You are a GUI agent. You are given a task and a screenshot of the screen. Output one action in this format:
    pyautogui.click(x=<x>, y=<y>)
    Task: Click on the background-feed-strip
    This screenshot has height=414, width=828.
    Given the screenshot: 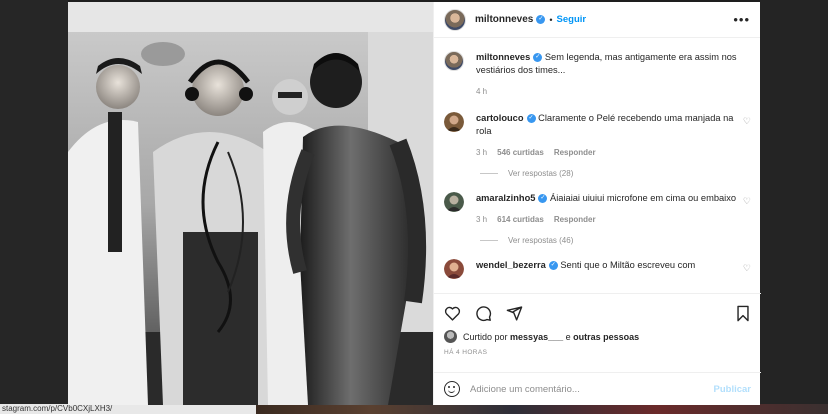 What is the action you would take?
    pyautogui.click(x=542, y=409)
    